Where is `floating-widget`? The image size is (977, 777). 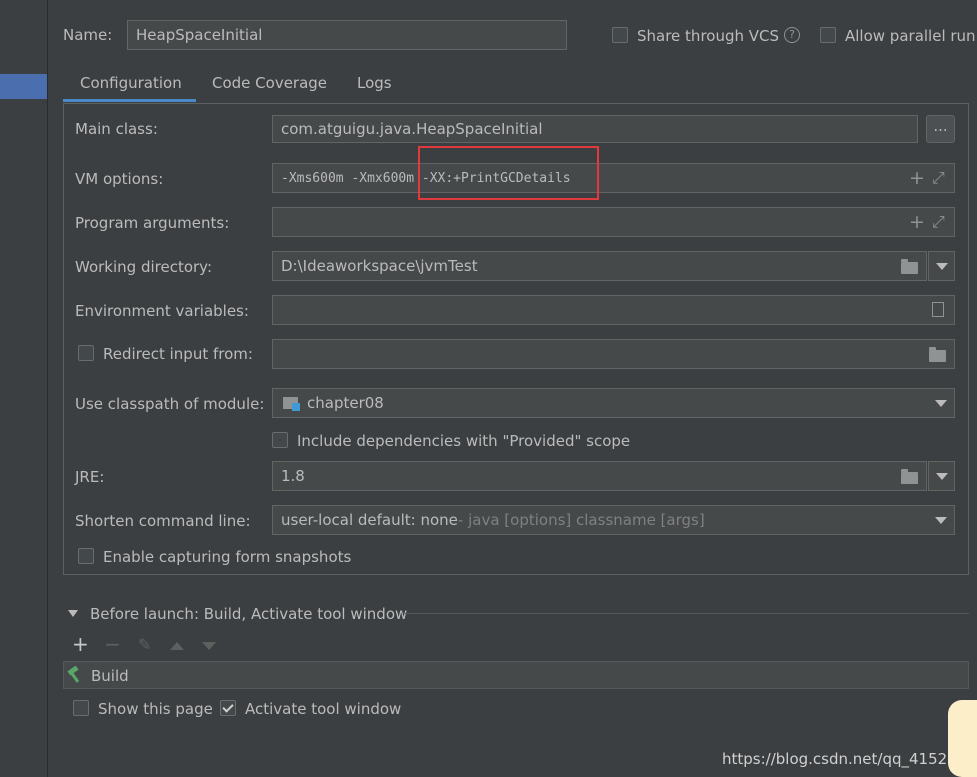 floating-widget is located at coordinates (962, 738).